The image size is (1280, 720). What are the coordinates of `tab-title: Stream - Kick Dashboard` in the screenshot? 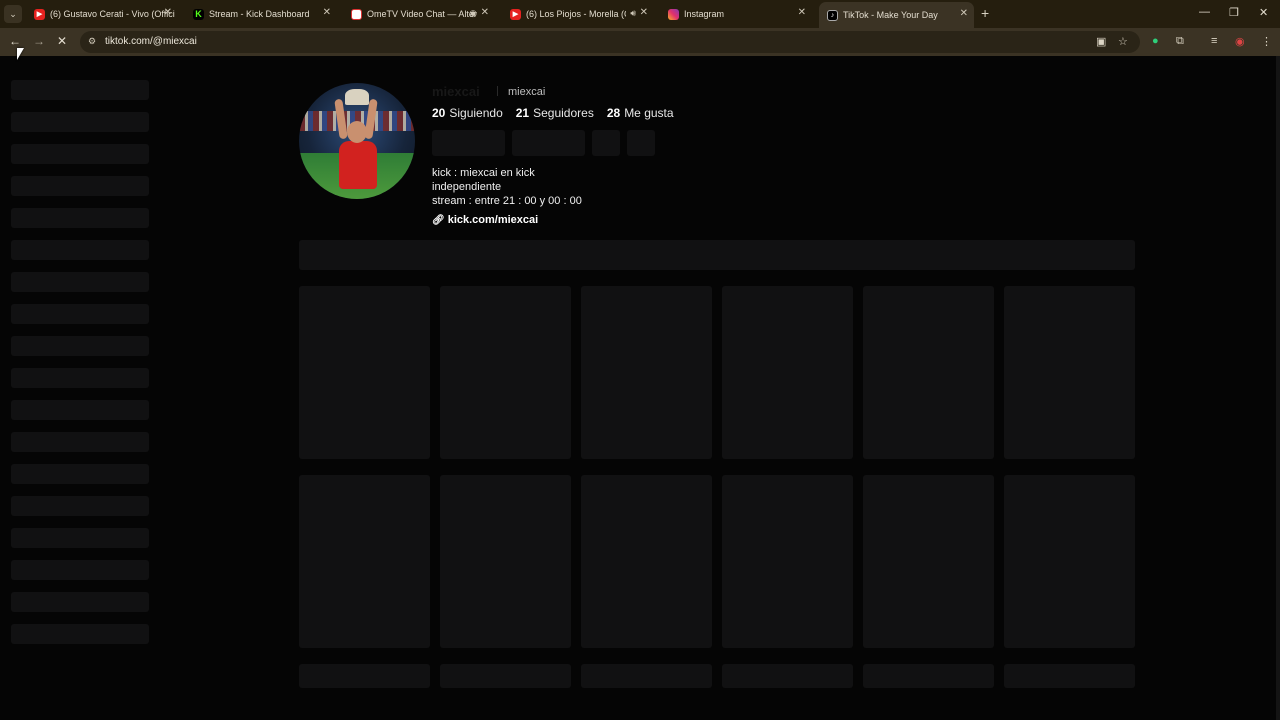 It's located at (259, 14).